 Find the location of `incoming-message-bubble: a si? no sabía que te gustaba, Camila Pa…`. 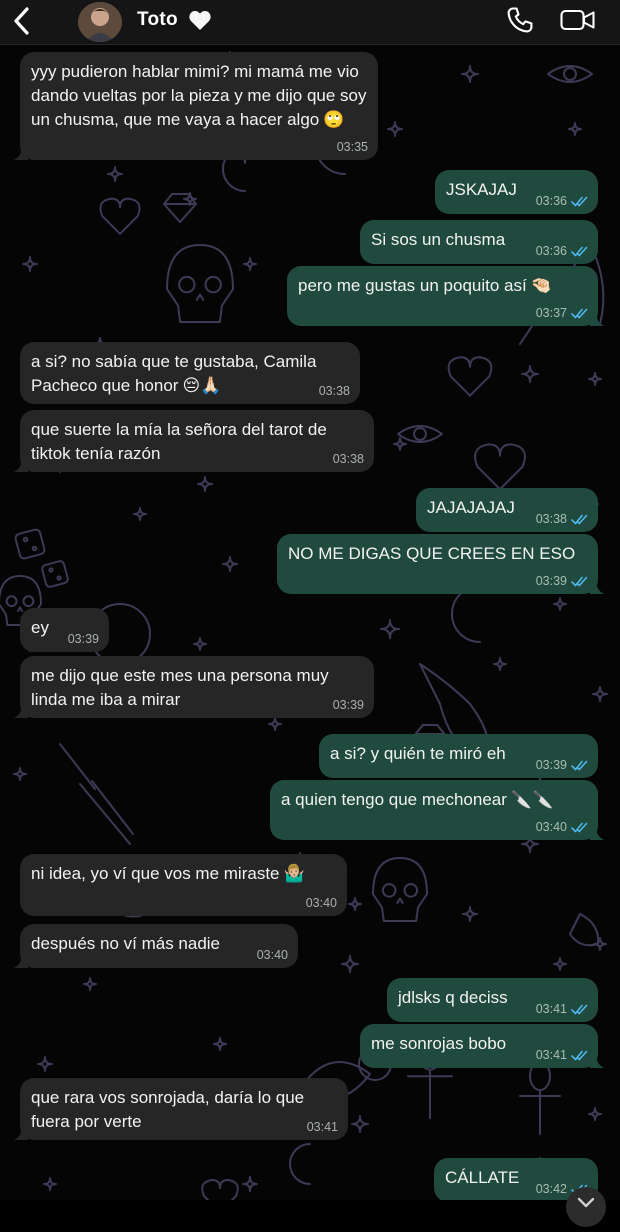

incoming-message-bubble: a si? no sabía que te gustaba, Camila Pa… is located at coordinates (190, 373).